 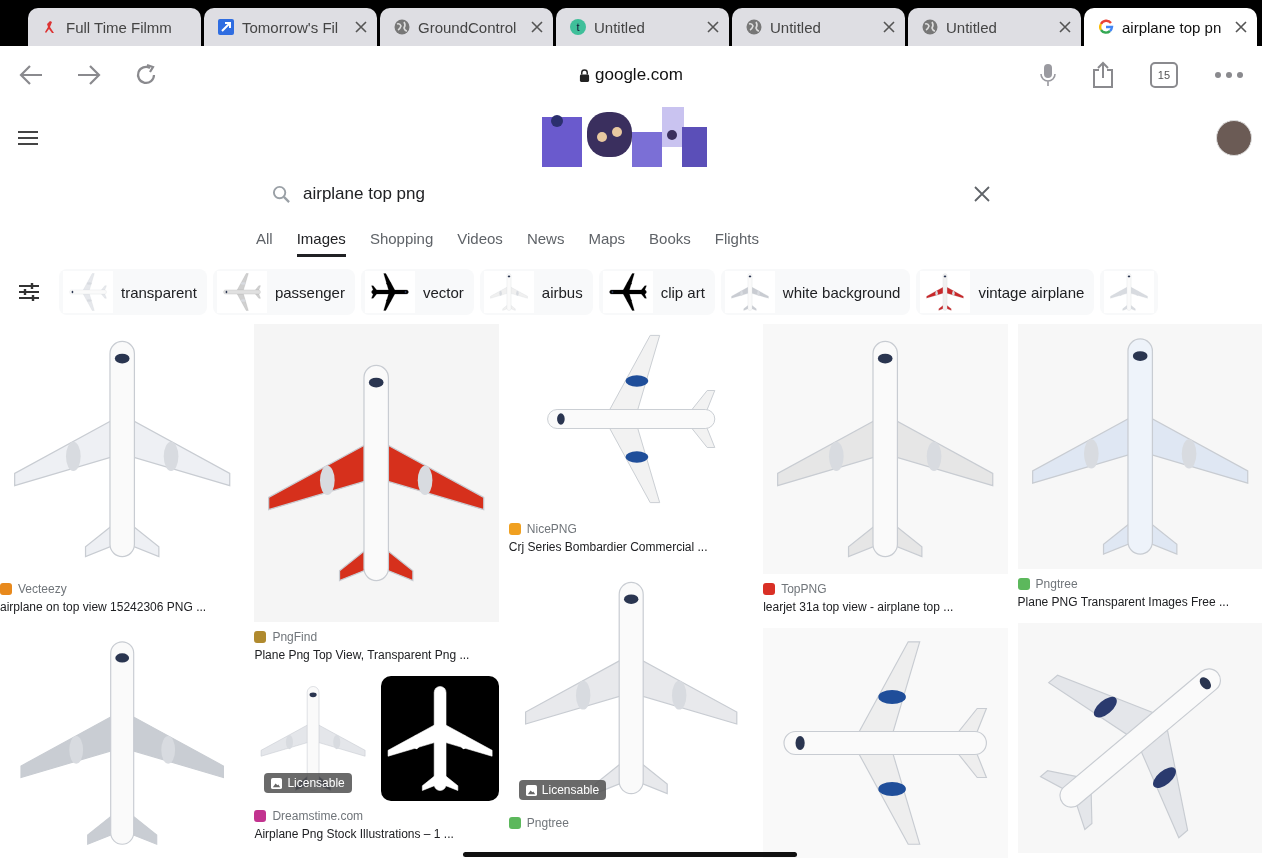 What do you see at coordinates (443, 292) in the screenshot?
I see `chip-label: vector` at bounding box center [443, 292].